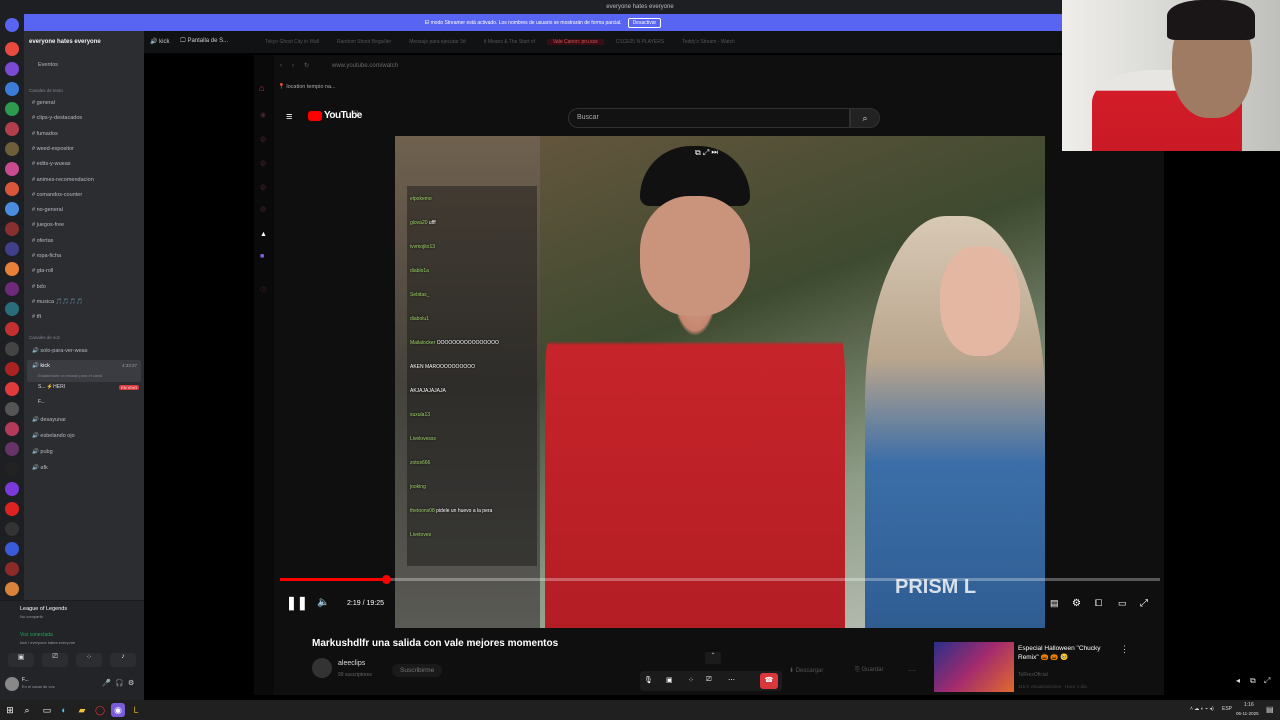 This screenshot has width=1280, height=720. Describe the element at coordinates (51, 387) in the screenshot. I see `voice-user: S... ⚡HERI` at that location.